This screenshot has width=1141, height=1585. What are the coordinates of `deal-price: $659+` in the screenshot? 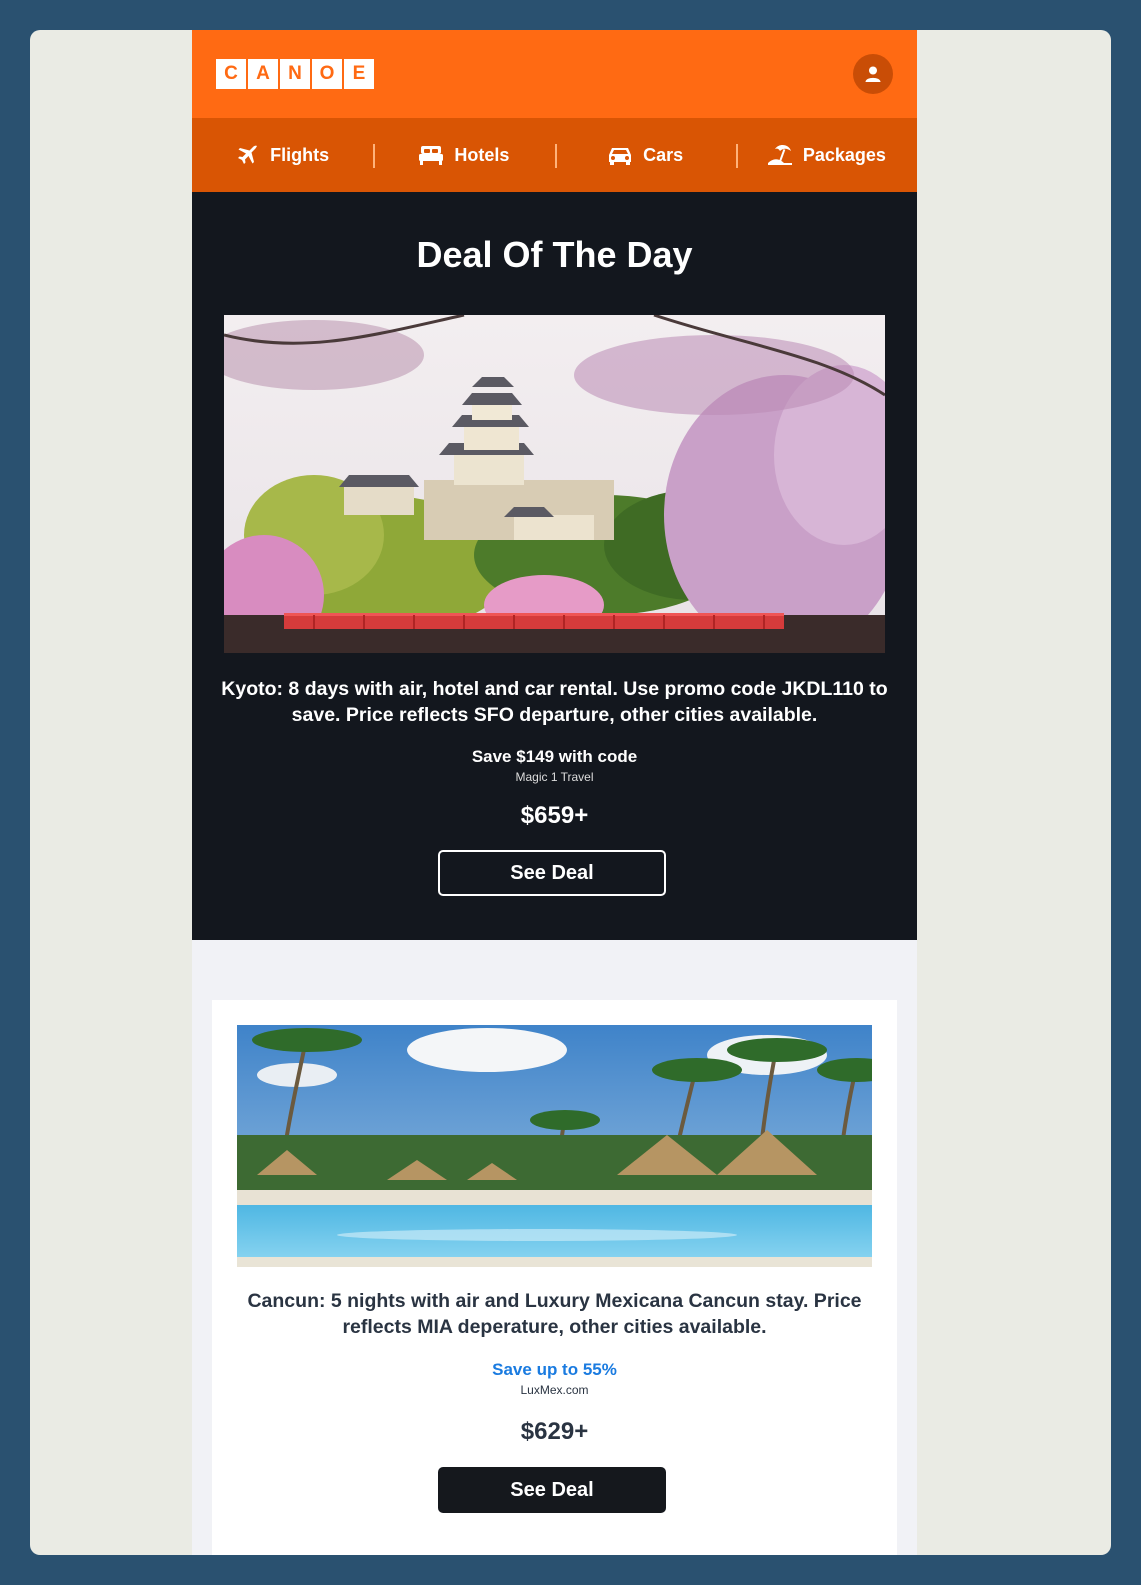 It's located at (554, 815).